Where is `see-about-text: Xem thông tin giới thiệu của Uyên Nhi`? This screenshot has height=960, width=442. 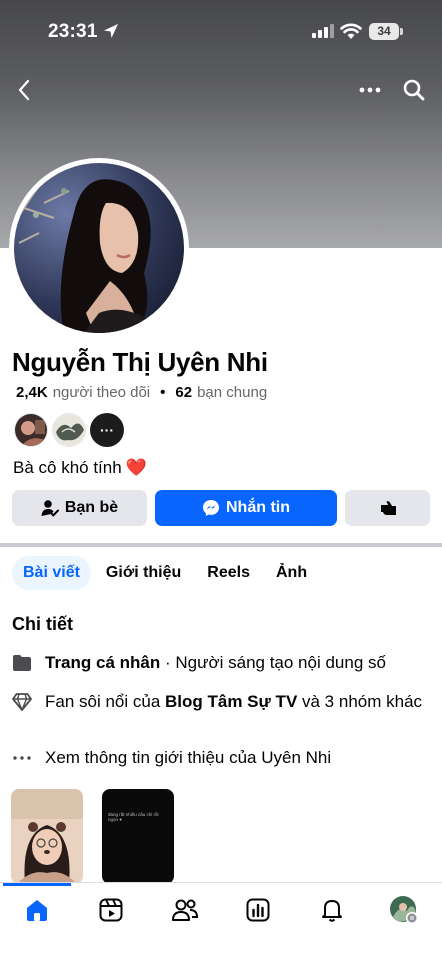 see-about-text: Xem thông tin giới thiệu của Uyên Nhi is located at coordinates (188, 757).